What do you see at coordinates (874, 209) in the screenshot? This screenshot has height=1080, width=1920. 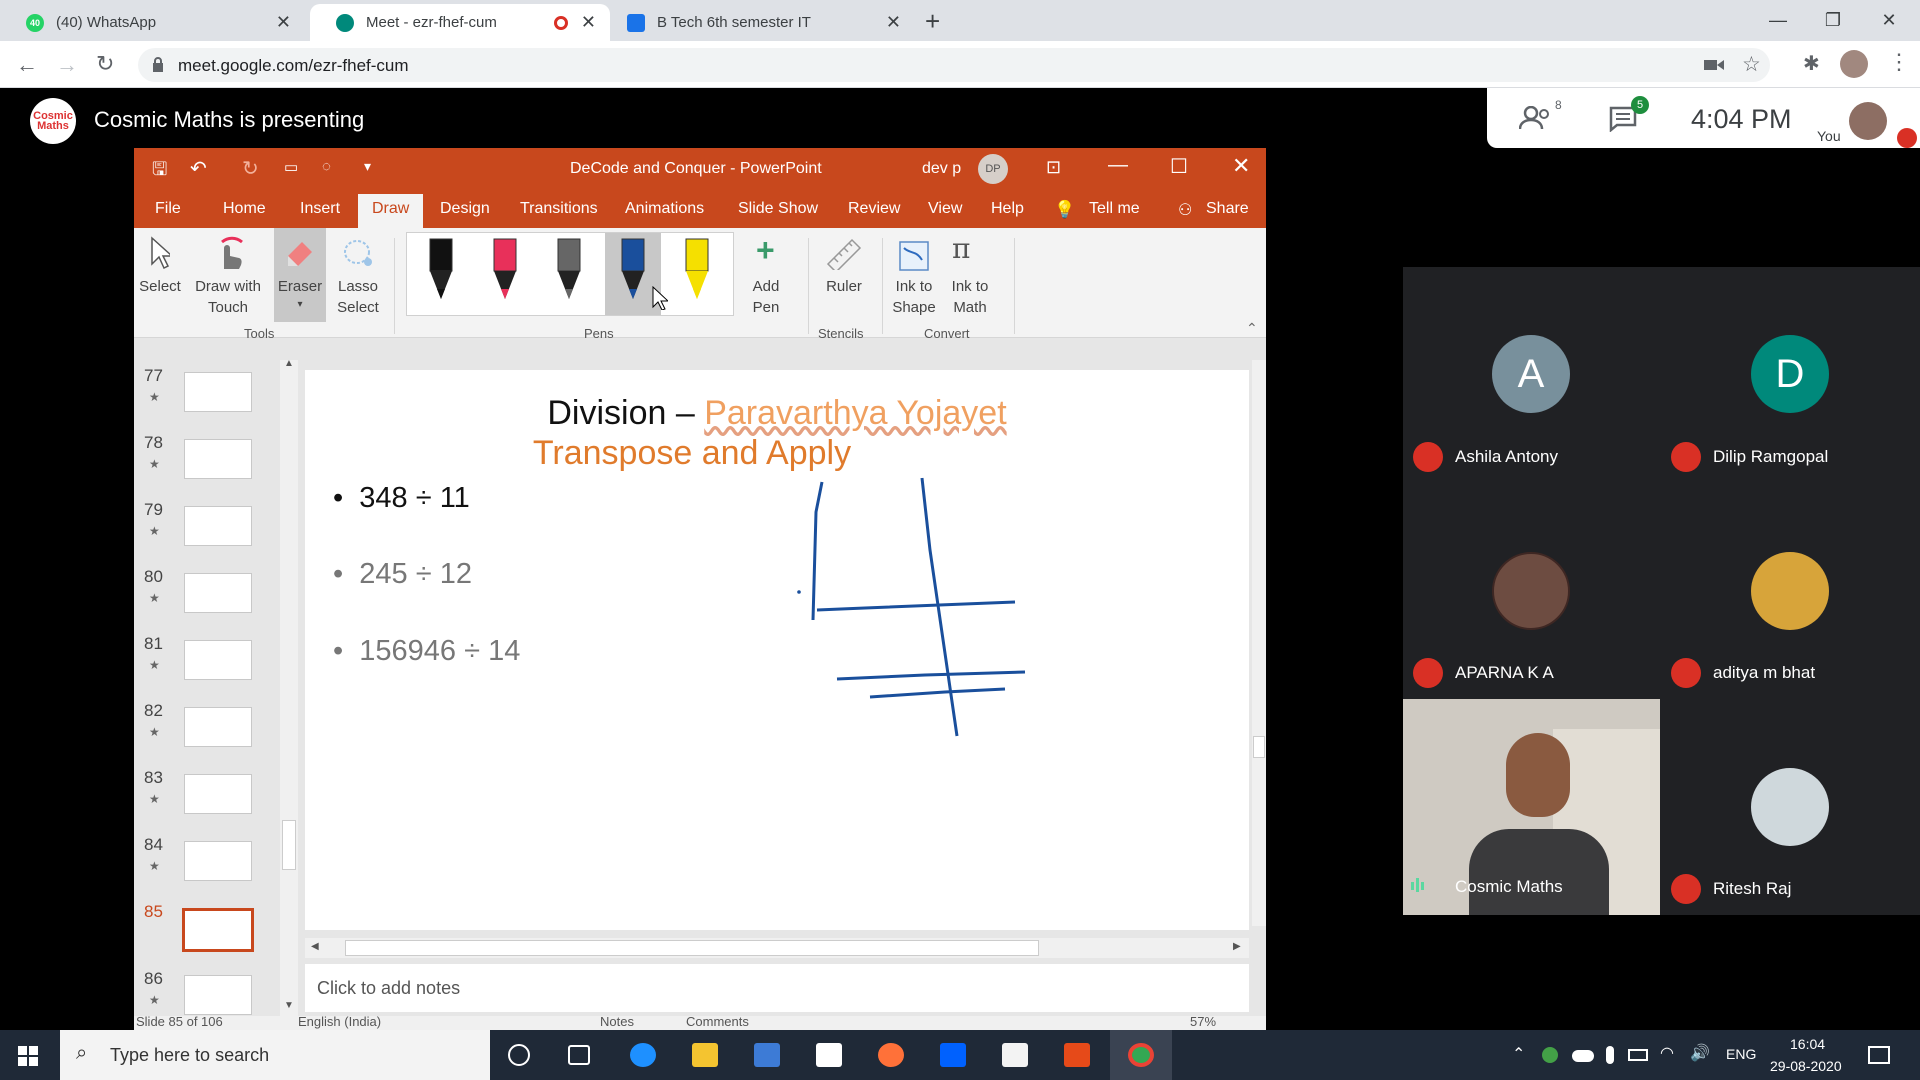 I see `tab-review: Review` at bounding box center [874, 209].